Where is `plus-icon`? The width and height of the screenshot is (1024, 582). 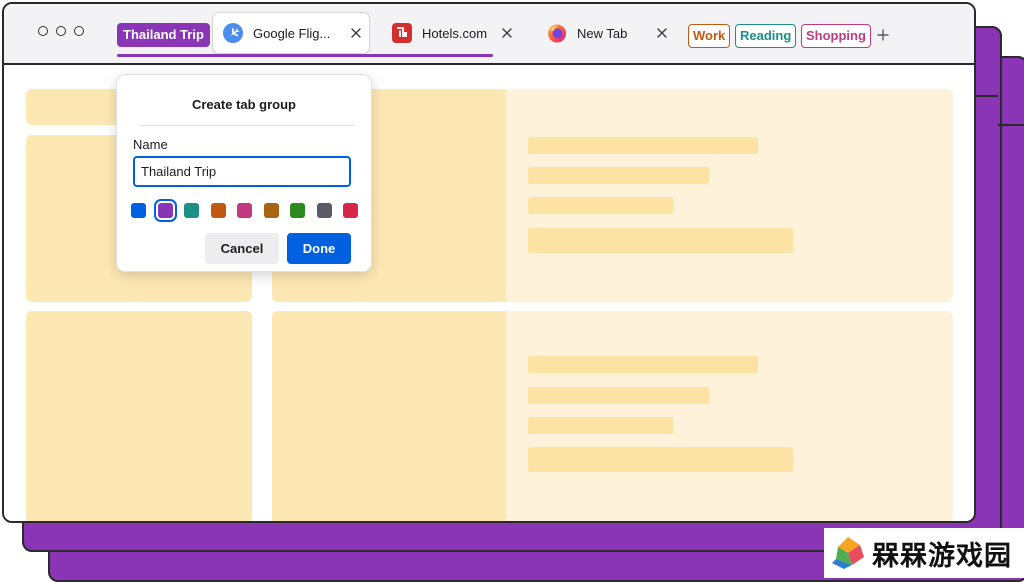 plus-icon is located at coordinates (883, 35).